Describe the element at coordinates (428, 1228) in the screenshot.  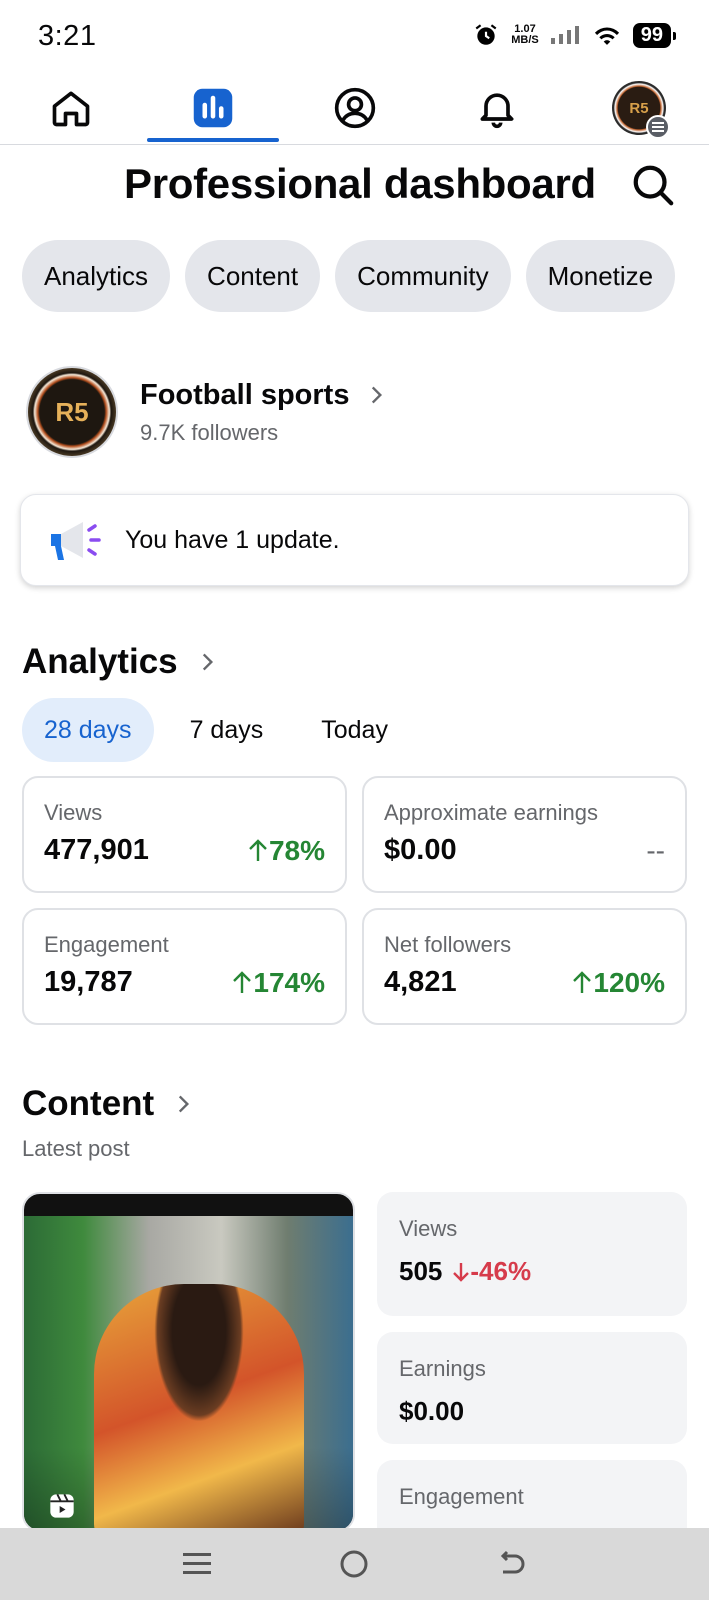
I see `post-stat-label: Views` at that location.